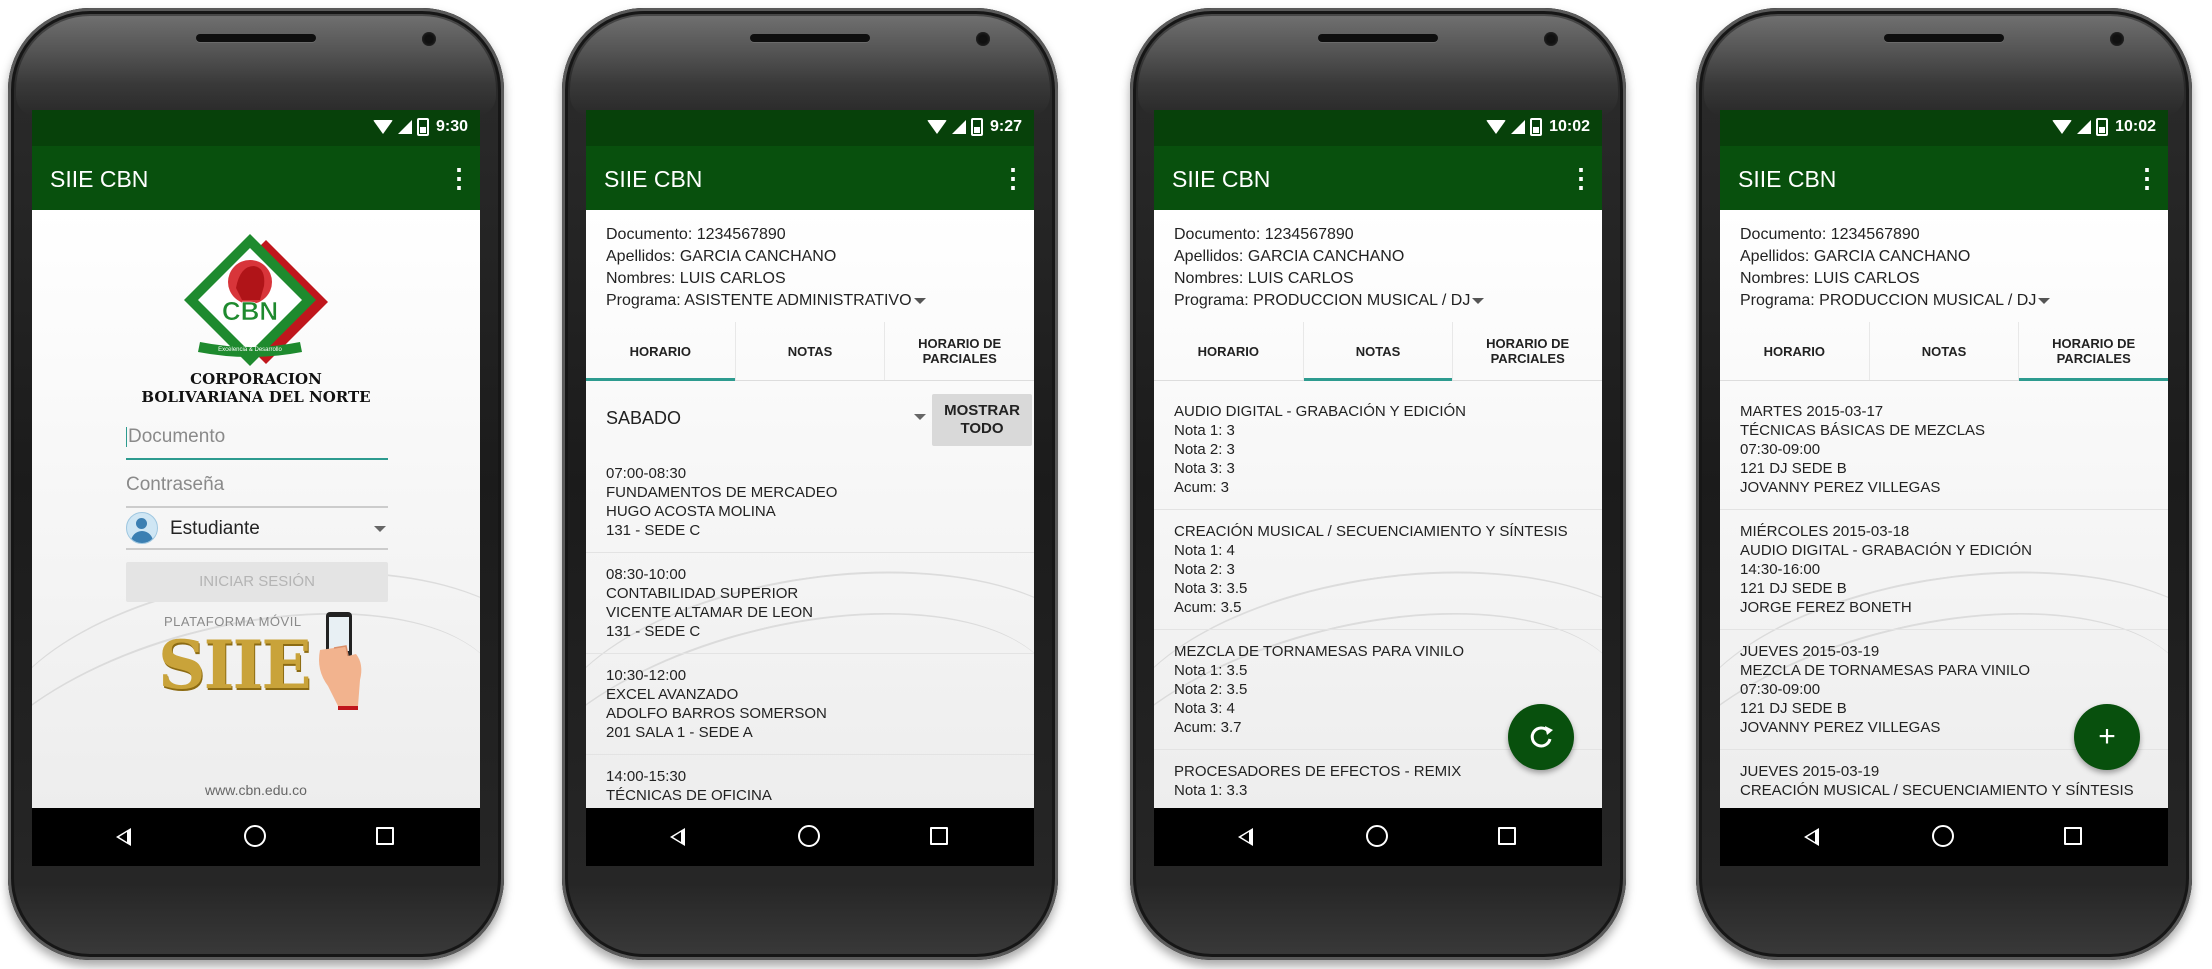 Image resolution: width=2212 pixels, height=969 pixels. What do you see at coordinates (257, 438) in the screenshot?
I see `document-field: Documento` at bounding box center [257, 438].